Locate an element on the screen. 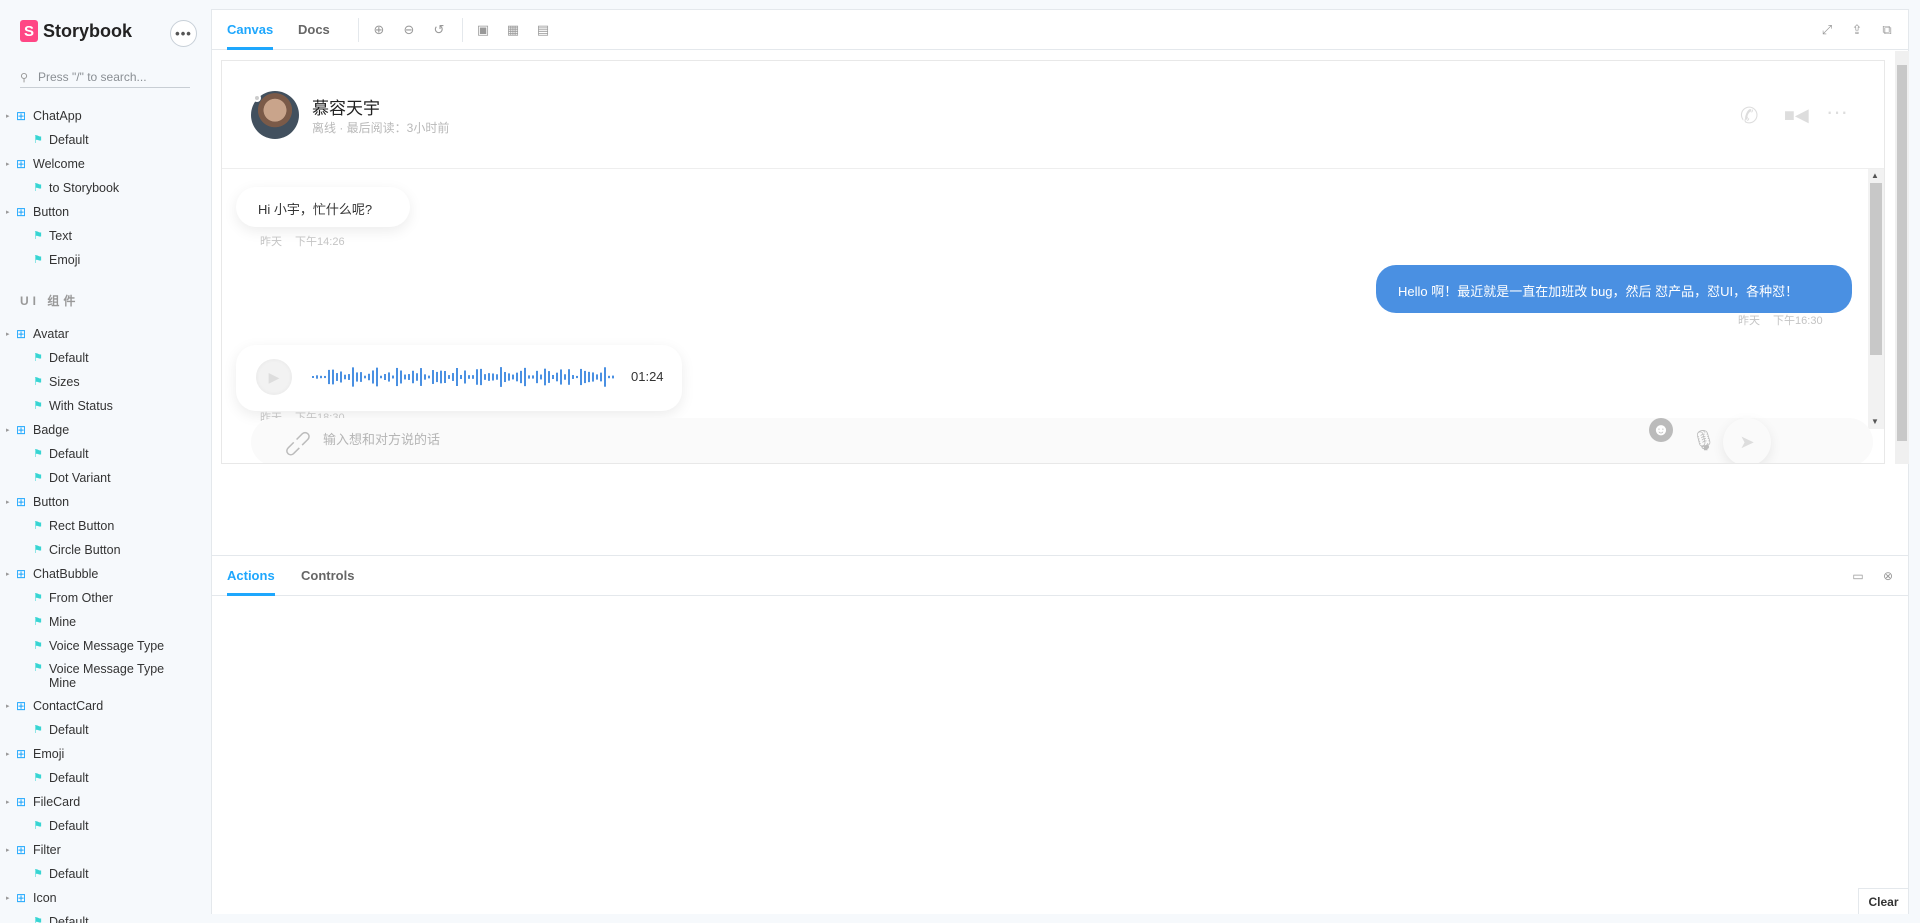 Image resolution: width=1920 pixels, height=923 pixels. sidebar-component-item: ▸ ⊞ Welcome is located at coordinates (45, 164).